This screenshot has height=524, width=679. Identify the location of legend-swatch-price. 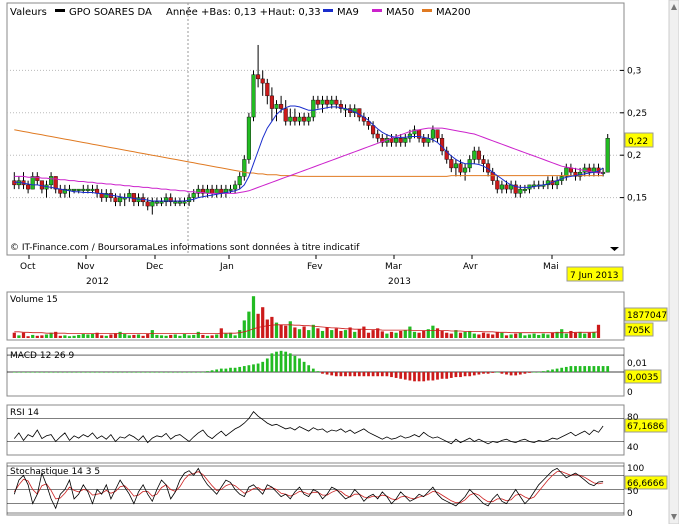
(60, 10).